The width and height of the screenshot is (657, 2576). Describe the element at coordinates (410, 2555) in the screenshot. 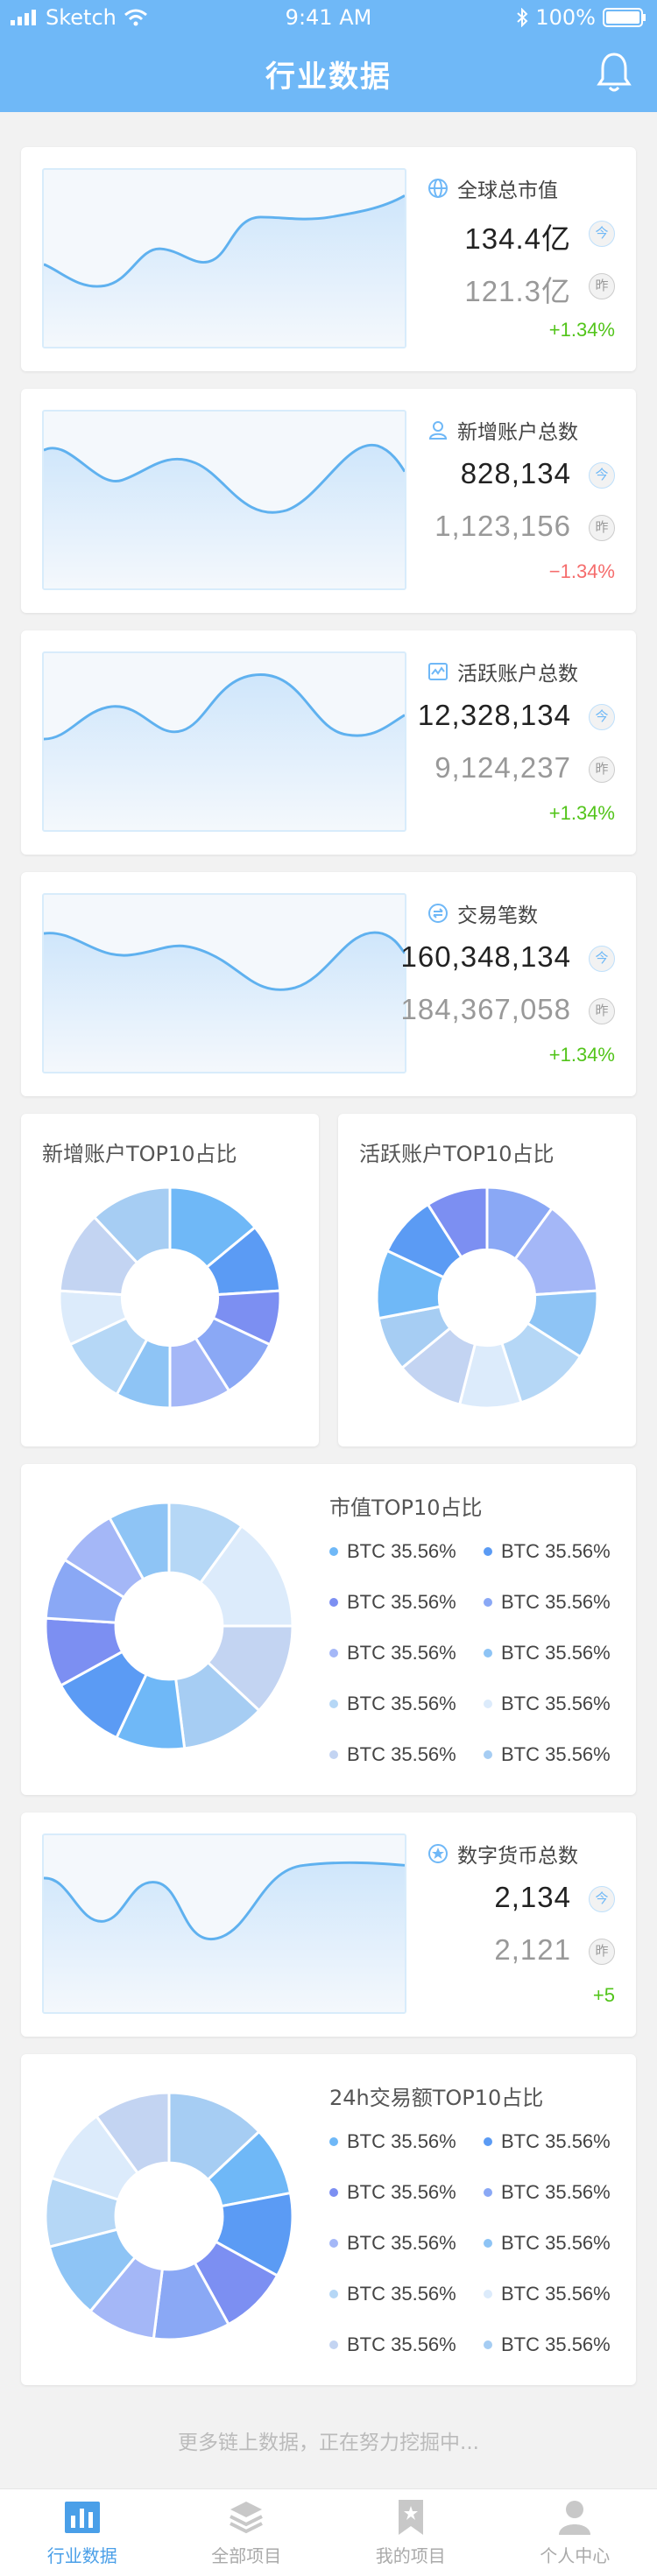

I see `tab-label: 我的项目` at that location.